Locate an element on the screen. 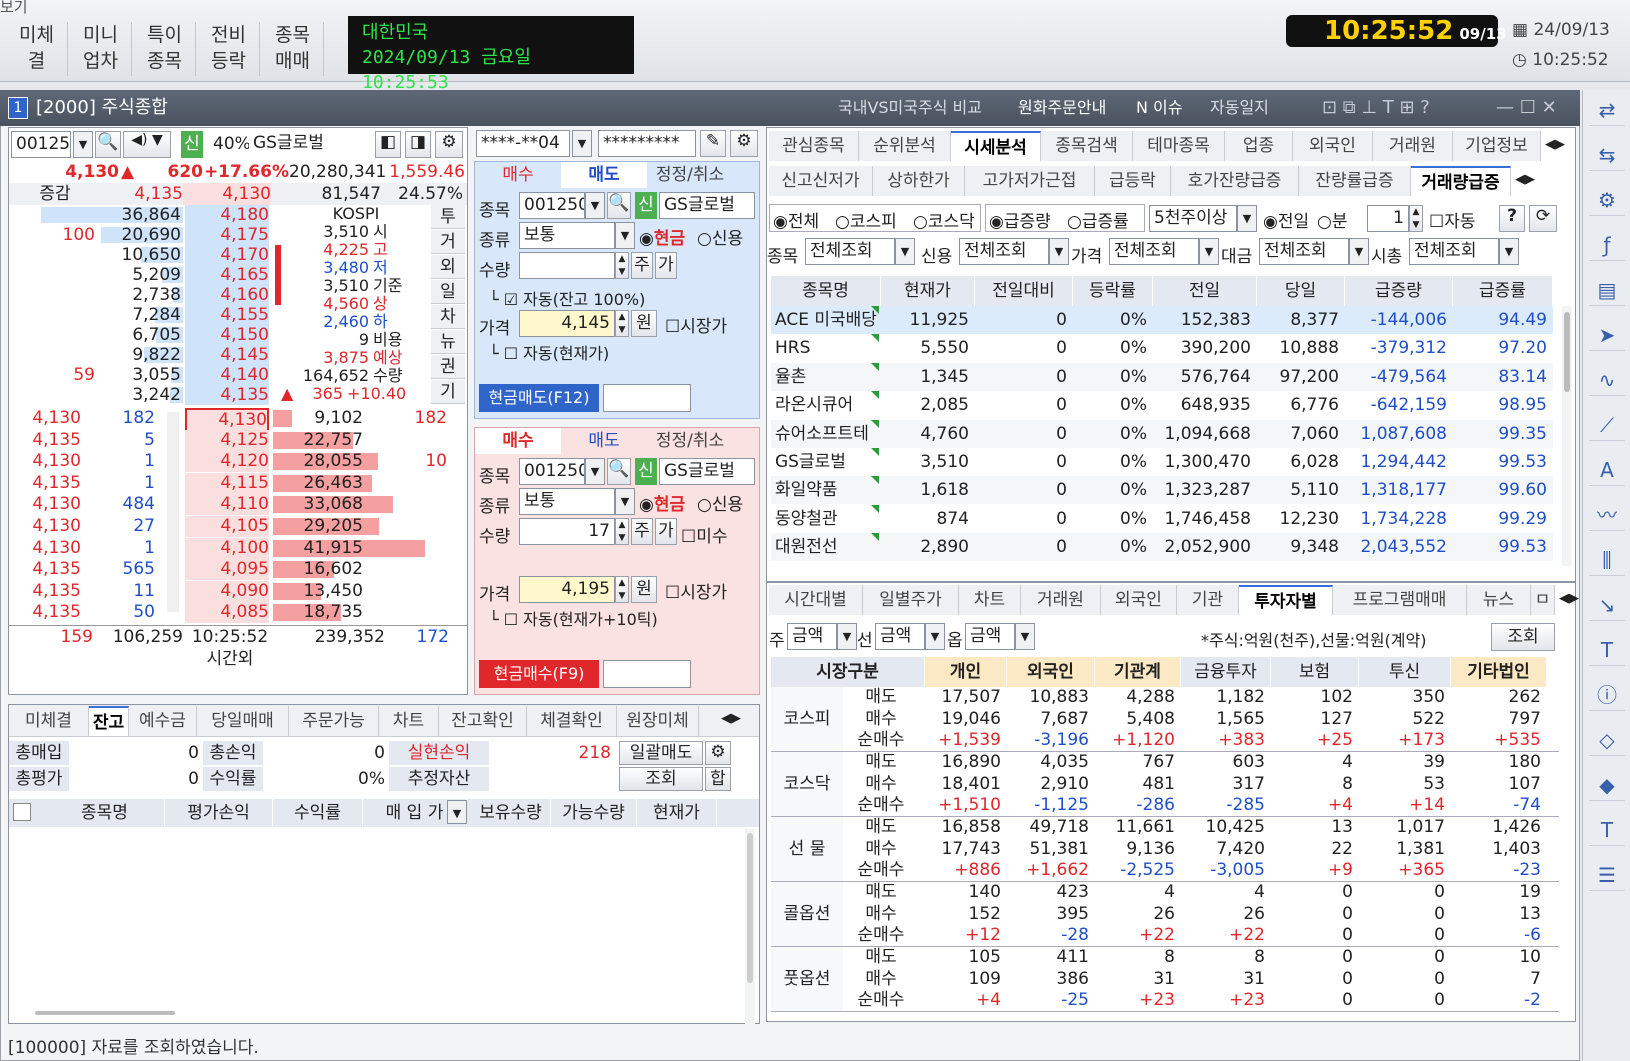 Image resolution: width=1630 pixels, height=1061 pixels. speaker-icon: ◀) ▼ is located at coordinates (147, 144).